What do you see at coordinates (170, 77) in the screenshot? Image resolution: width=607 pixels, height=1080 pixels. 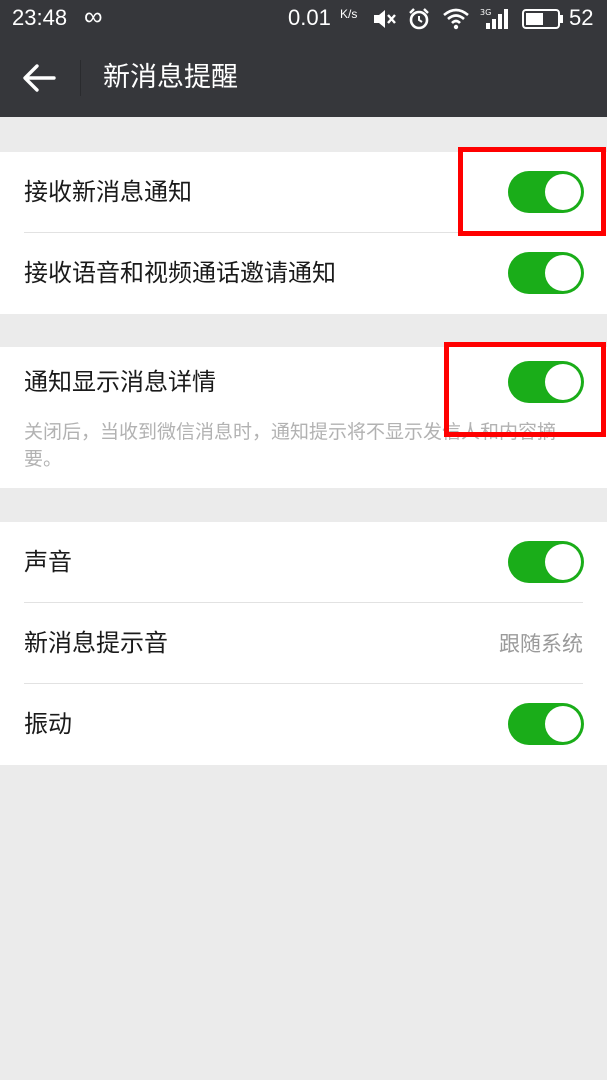 I see `page-title: 新消息提醒` at bounding box center [170, 77].